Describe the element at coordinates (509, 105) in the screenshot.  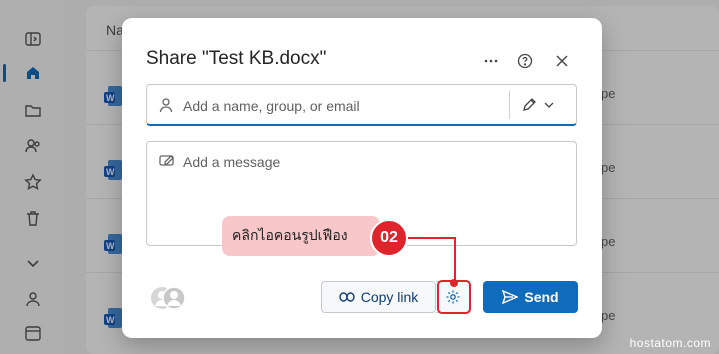
I see `field-divider` at that location.